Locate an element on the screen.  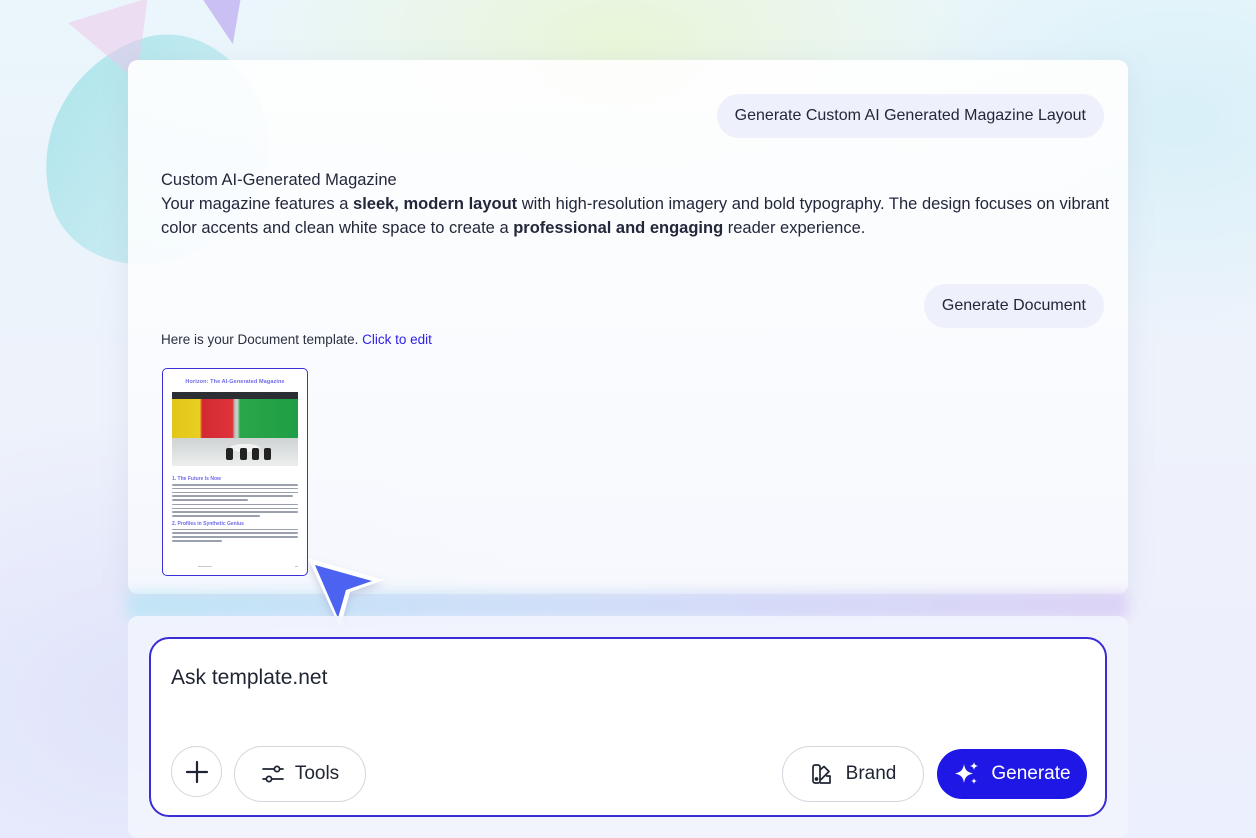
document-hero-image is located at coordinates (235, 429).